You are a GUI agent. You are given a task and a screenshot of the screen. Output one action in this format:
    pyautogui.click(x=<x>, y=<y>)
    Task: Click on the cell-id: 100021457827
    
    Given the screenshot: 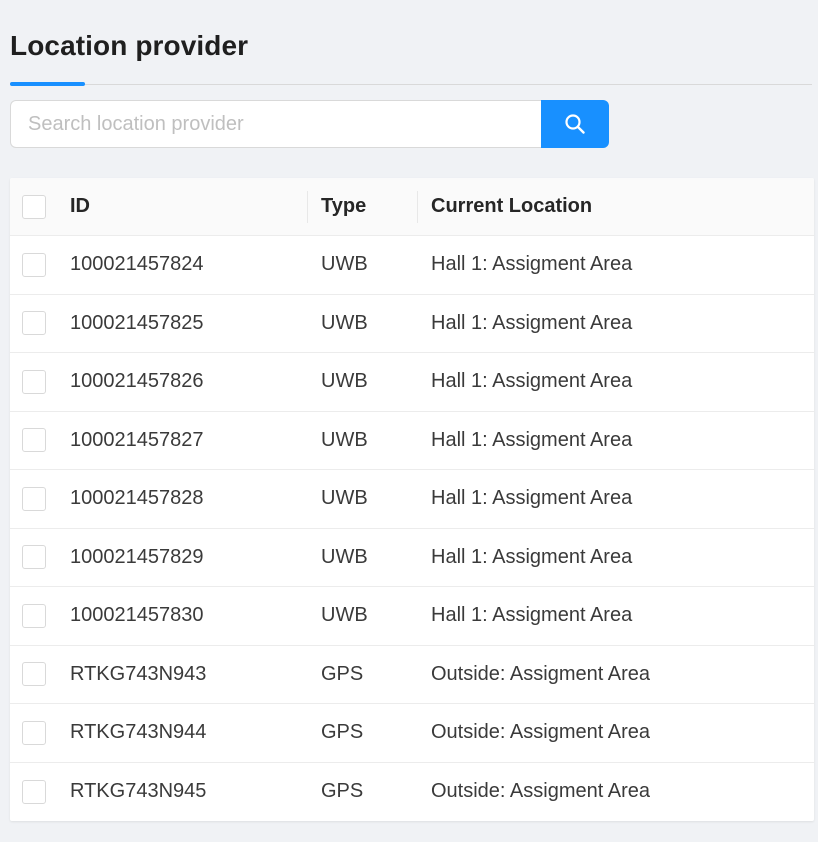 What is the action you would take?
    pyautogui.click(x=137, y=439)
    